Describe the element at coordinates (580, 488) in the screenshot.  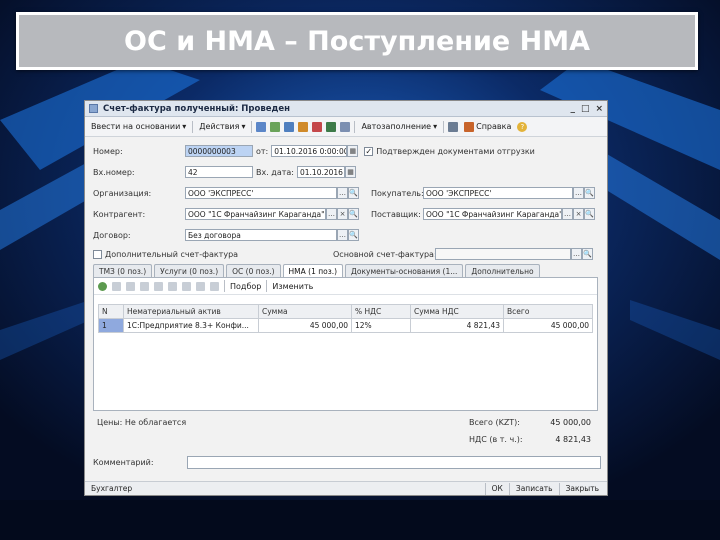
I see `close-form-button: Закрыть` at that location.